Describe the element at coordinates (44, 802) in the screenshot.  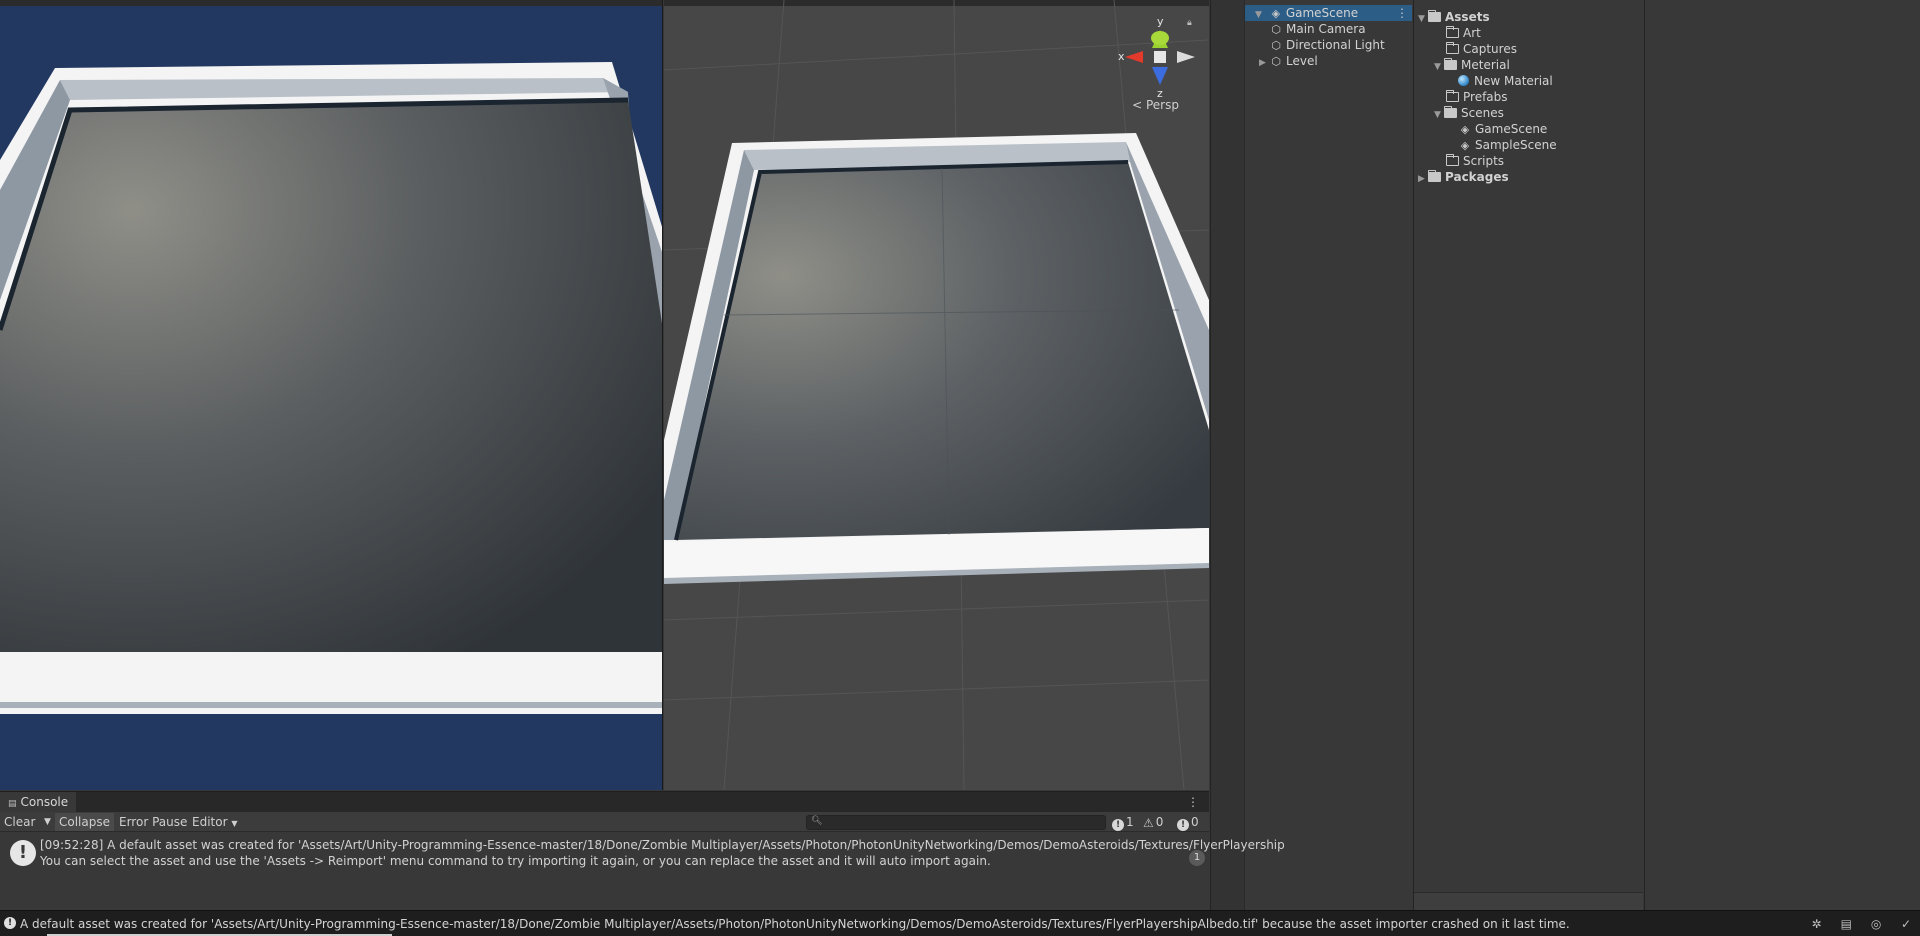
I see `console-tab-label: Console` at that location.